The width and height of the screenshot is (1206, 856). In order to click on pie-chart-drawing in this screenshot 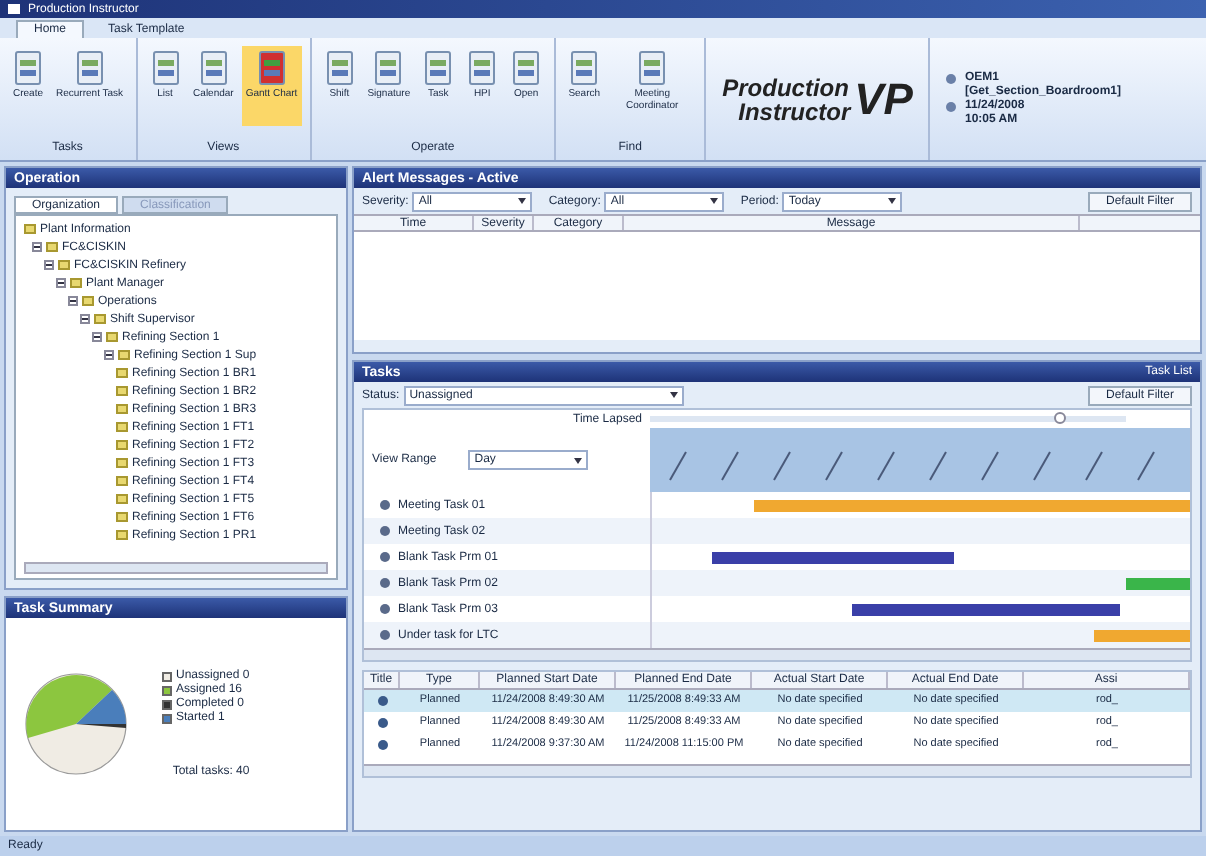, I will do `click(76, 724)`.